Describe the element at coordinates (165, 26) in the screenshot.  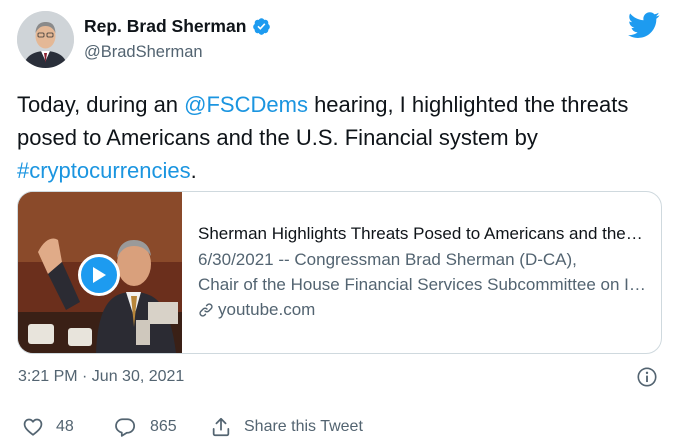
I see `display-name: Rep. Brad Sherman` at that location.